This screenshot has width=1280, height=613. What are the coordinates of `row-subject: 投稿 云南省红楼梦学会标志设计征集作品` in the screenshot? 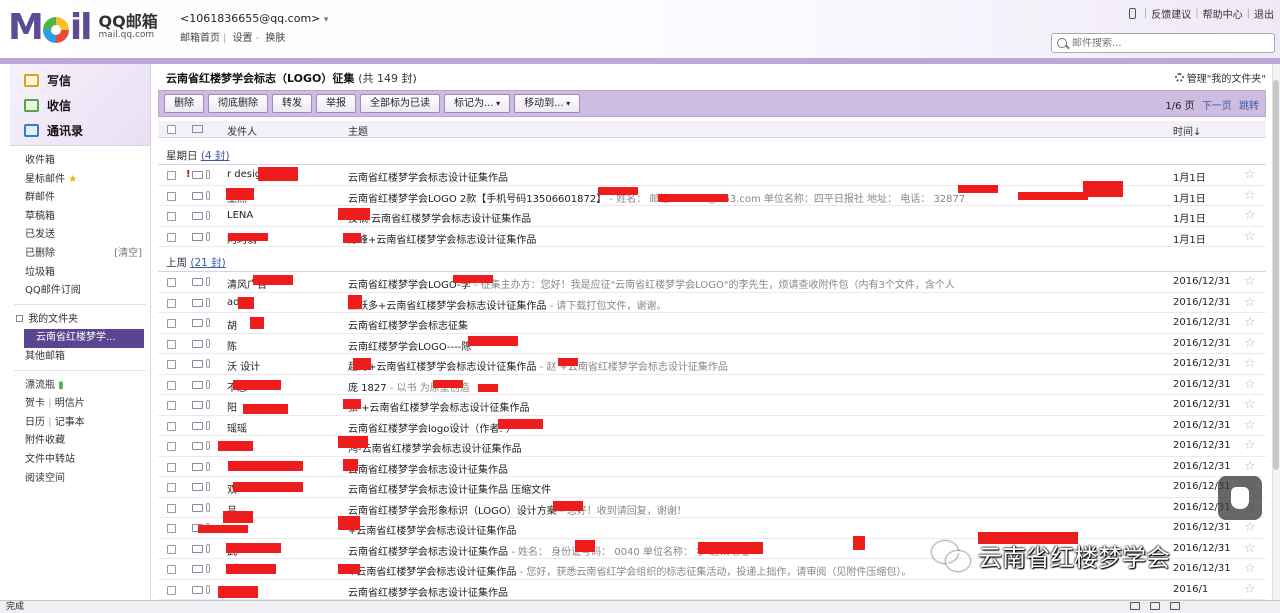 It's located at (748, 217).